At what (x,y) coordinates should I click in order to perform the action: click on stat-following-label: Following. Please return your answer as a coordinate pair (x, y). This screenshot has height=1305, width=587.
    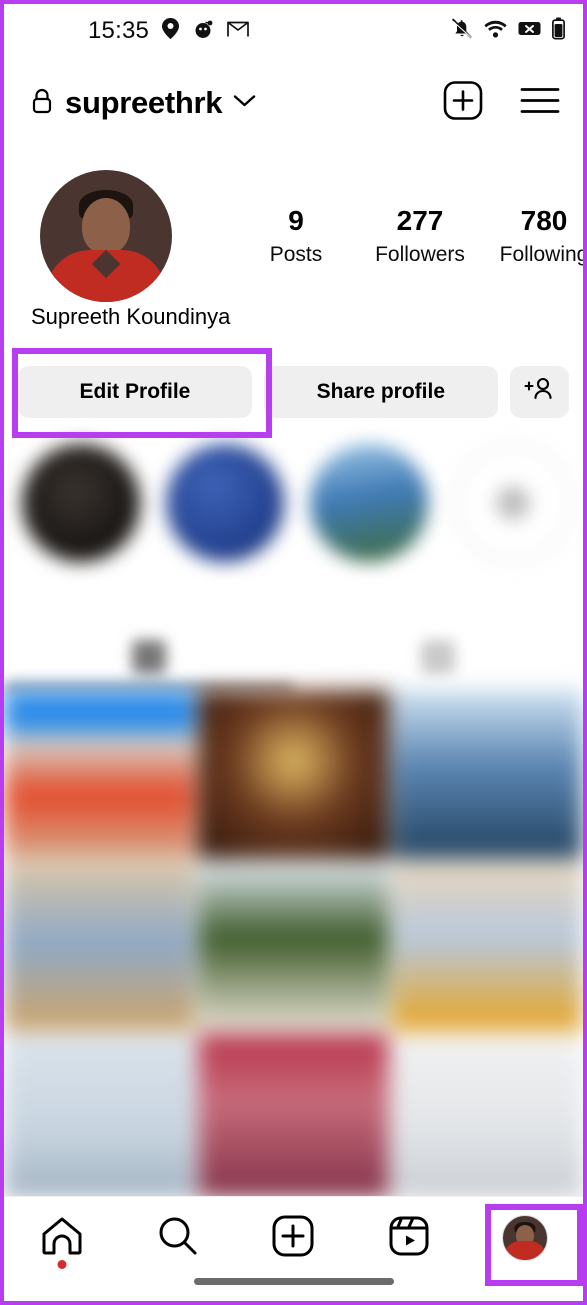
    Looking at the image, I should click on (543, 255).